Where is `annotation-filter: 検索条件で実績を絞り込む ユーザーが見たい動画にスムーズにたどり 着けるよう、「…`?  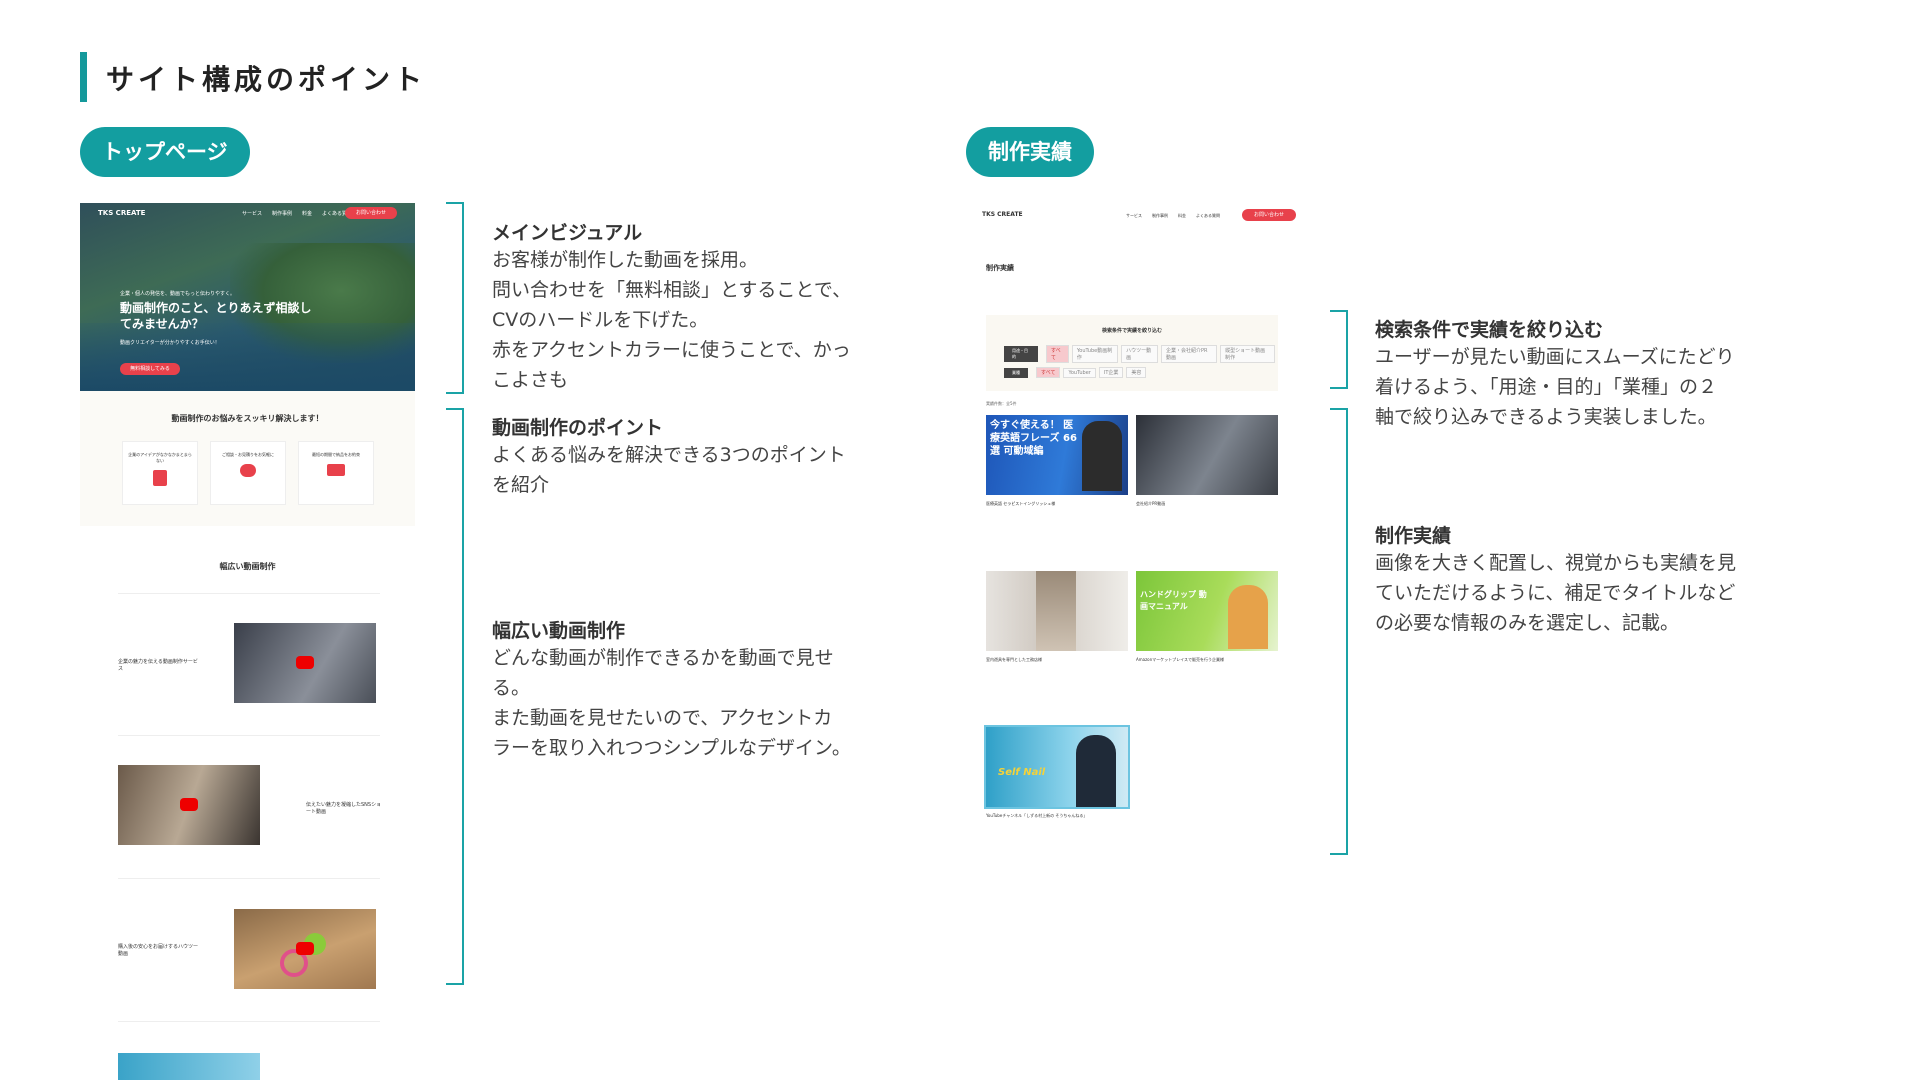 annotation-filter: 検索条件で実績を絞り込む ユーザーが見たい動画にスムーズにたどり 着けるよう、「… is located at coordinates (1575, 373).